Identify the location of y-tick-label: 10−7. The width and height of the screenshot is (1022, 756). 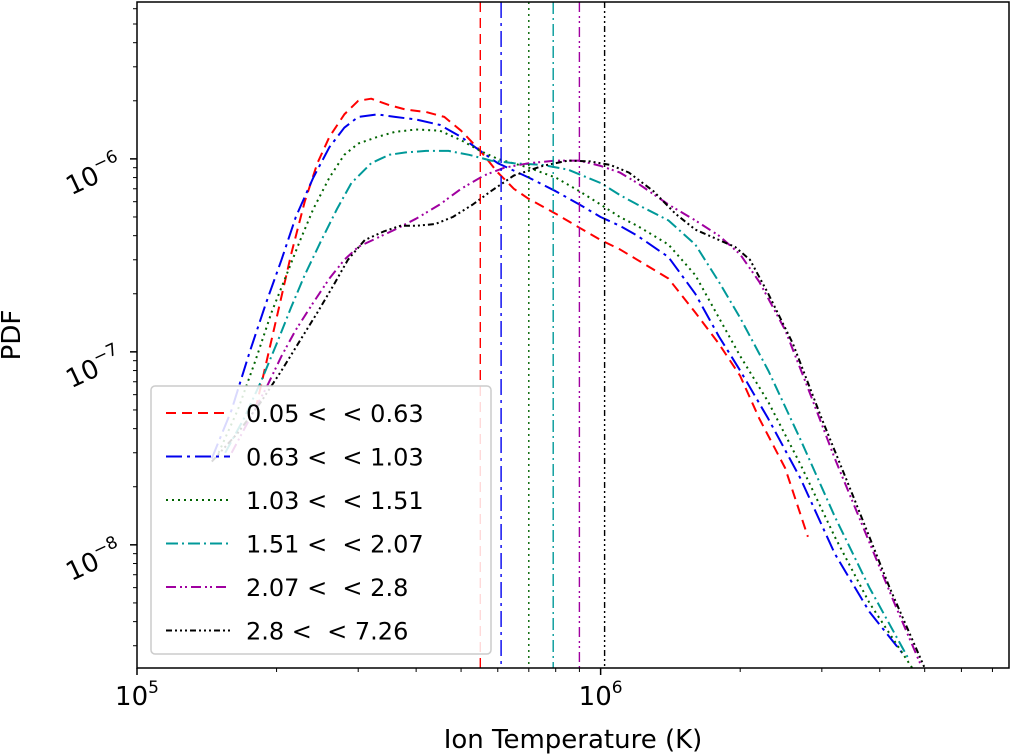
(93, 366).